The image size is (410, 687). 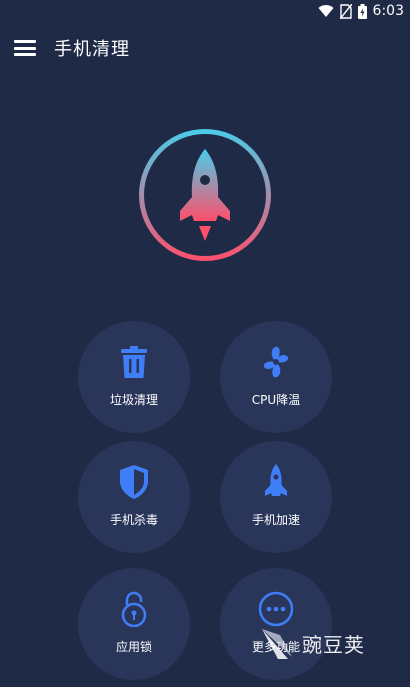 I want to click on feature-antivirus: 手机杀毒, so click(x=134, y=497).